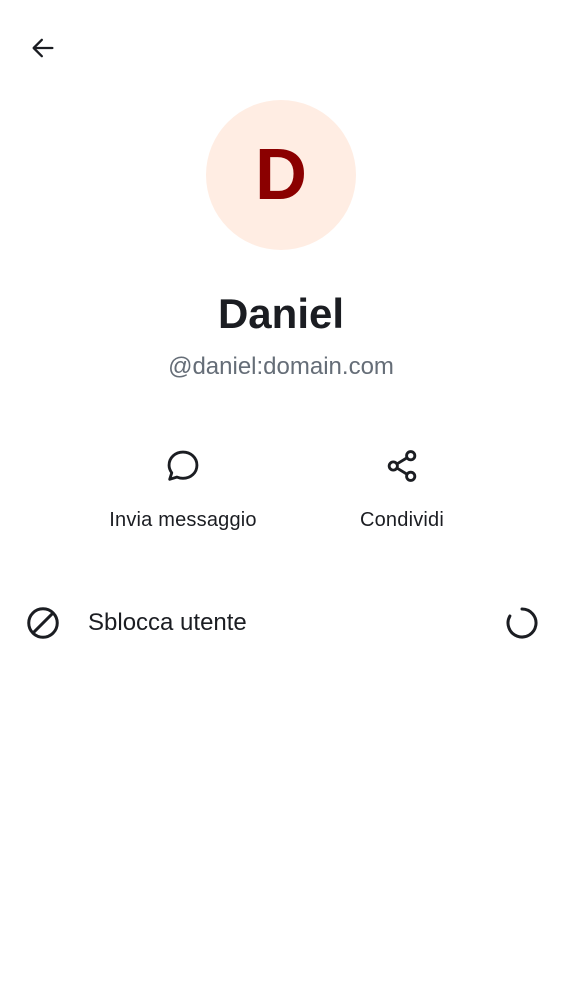 The width and height of the screenshot is (562, 1000). Describe the element at coordinates (183, 466) in the screenshot. I see `chat-bubble-icon` at that location.